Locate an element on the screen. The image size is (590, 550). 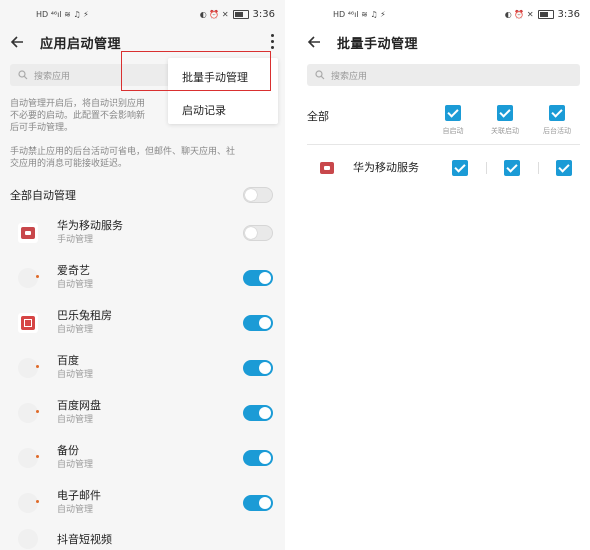
col-autostart: 自启动 is located at coordinates (453, 120).